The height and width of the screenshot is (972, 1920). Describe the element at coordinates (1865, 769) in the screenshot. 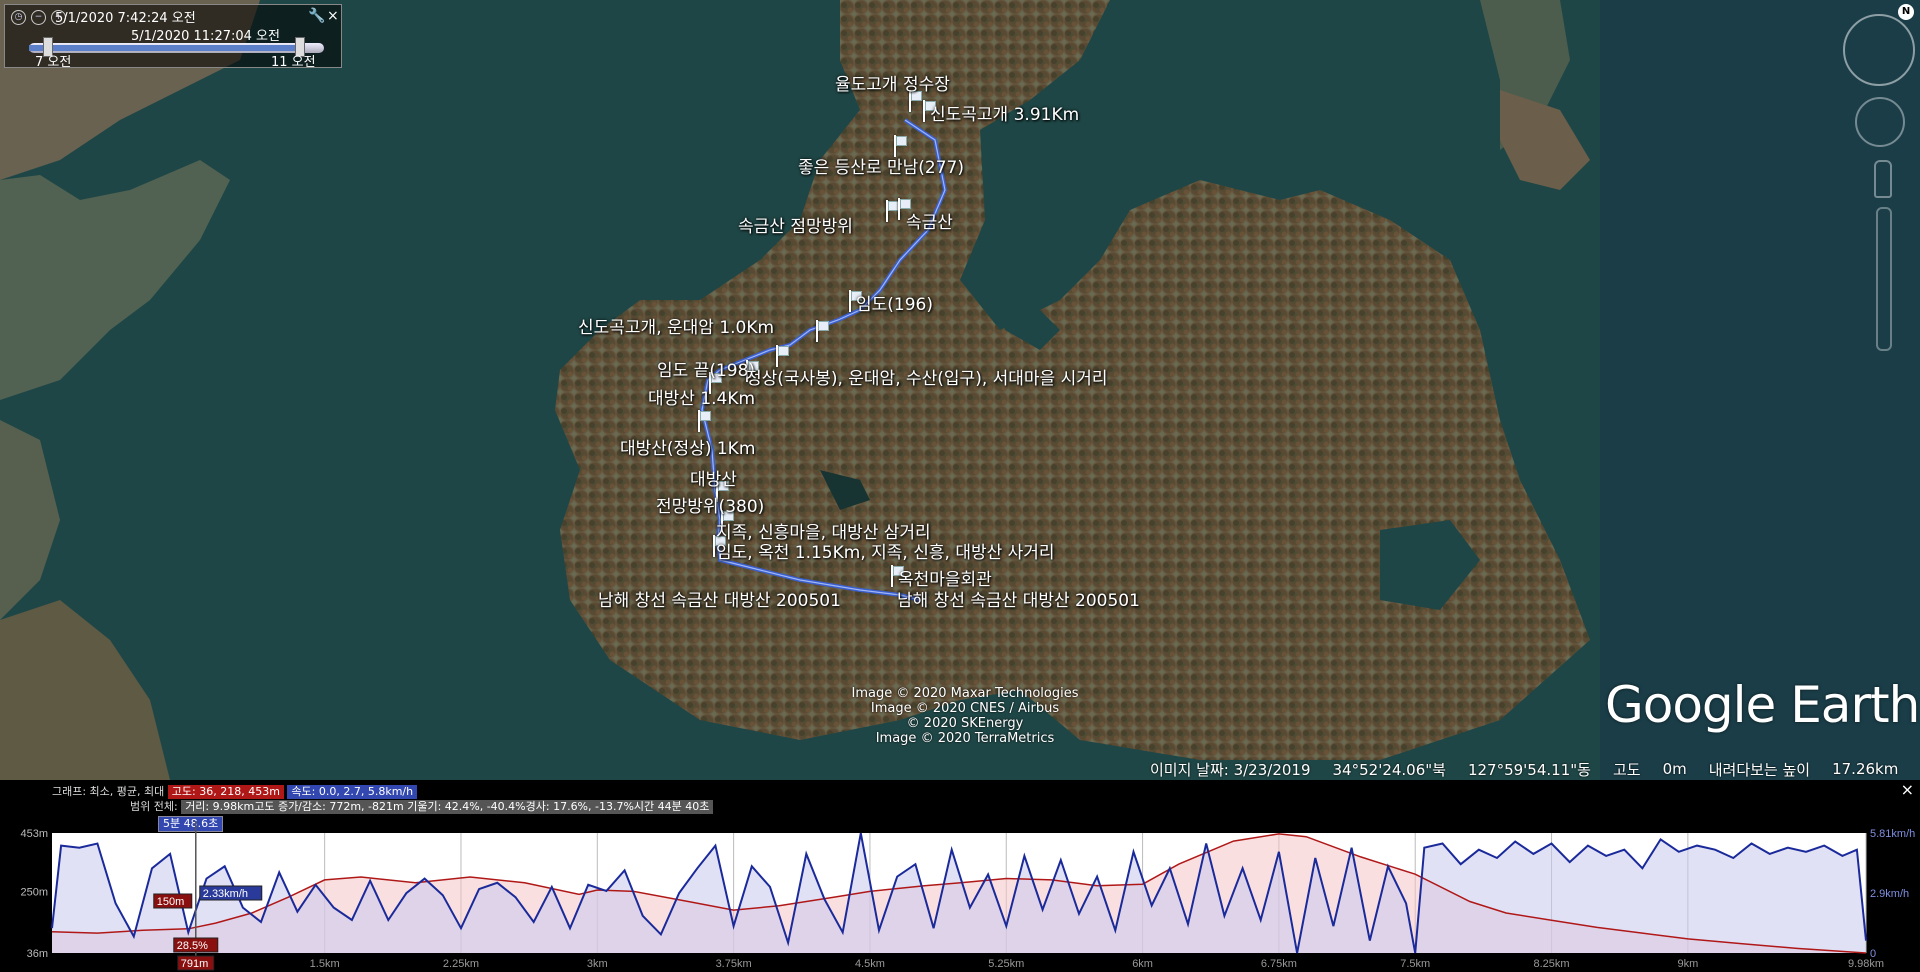

I see `eye-altitude-value: 17.26km` at that location.